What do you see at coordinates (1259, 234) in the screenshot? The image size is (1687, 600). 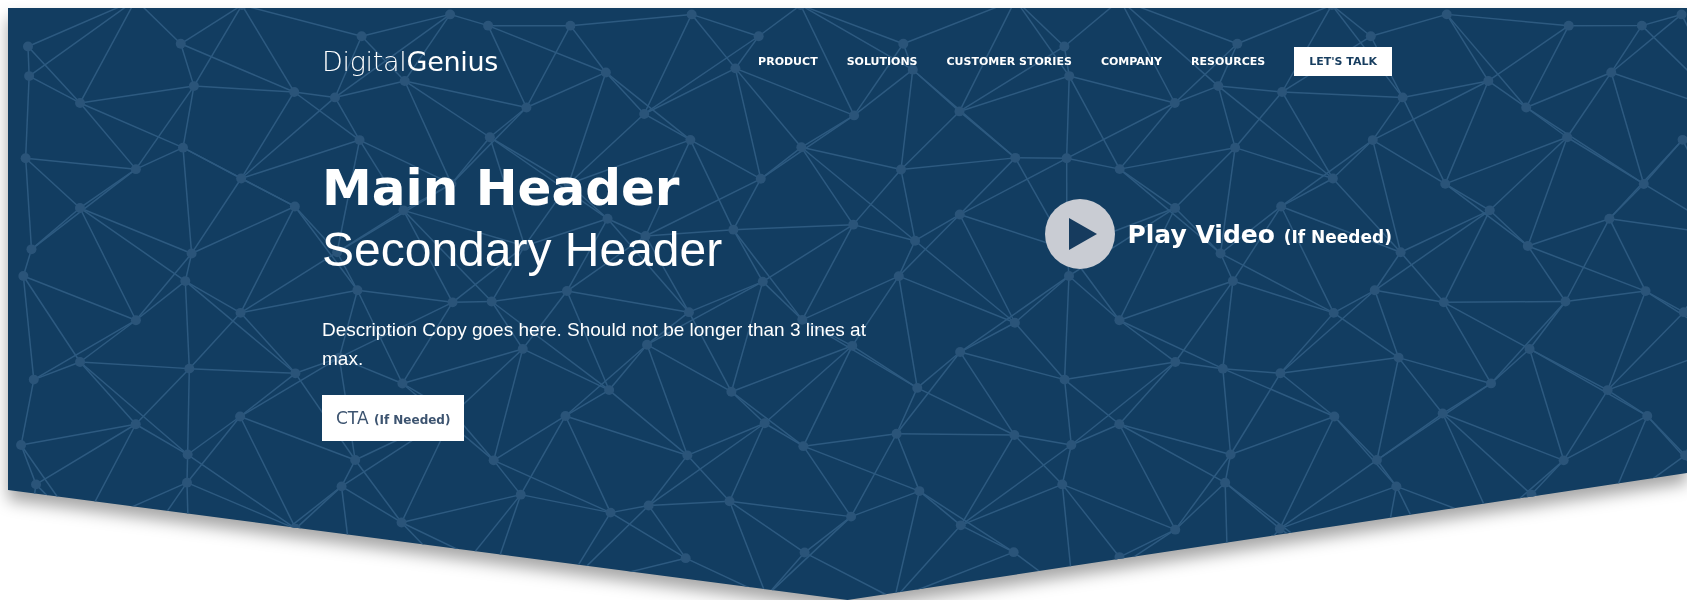 I see `play-video-link: Play Video (If Needed)` at bounding box center [1259, 234].